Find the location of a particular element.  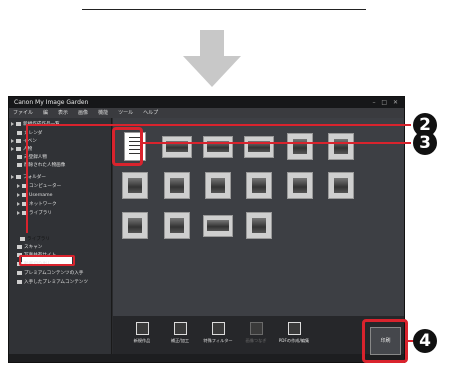

scan-icon is located at coordinates (19, 246).